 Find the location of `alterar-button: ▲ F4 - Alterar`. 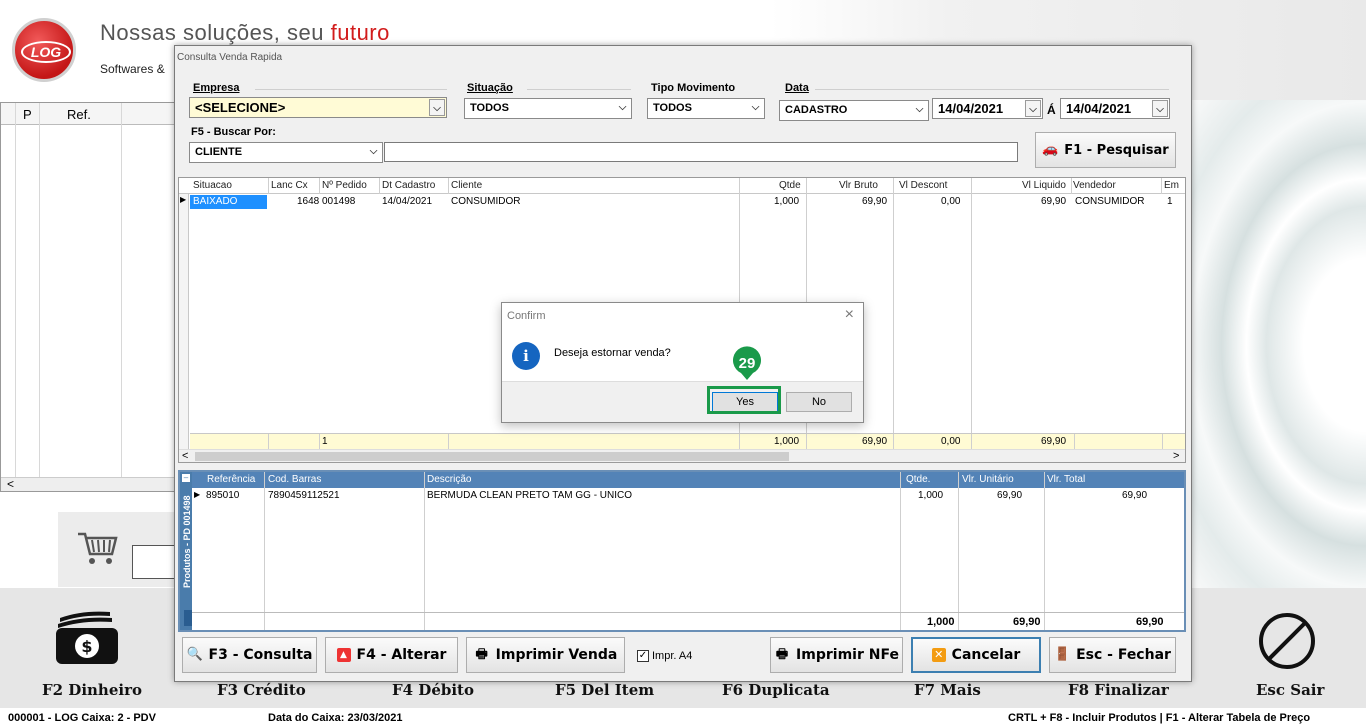

alterar-button: ▲ F4 - Alterar is located at coordinates (391, 655).